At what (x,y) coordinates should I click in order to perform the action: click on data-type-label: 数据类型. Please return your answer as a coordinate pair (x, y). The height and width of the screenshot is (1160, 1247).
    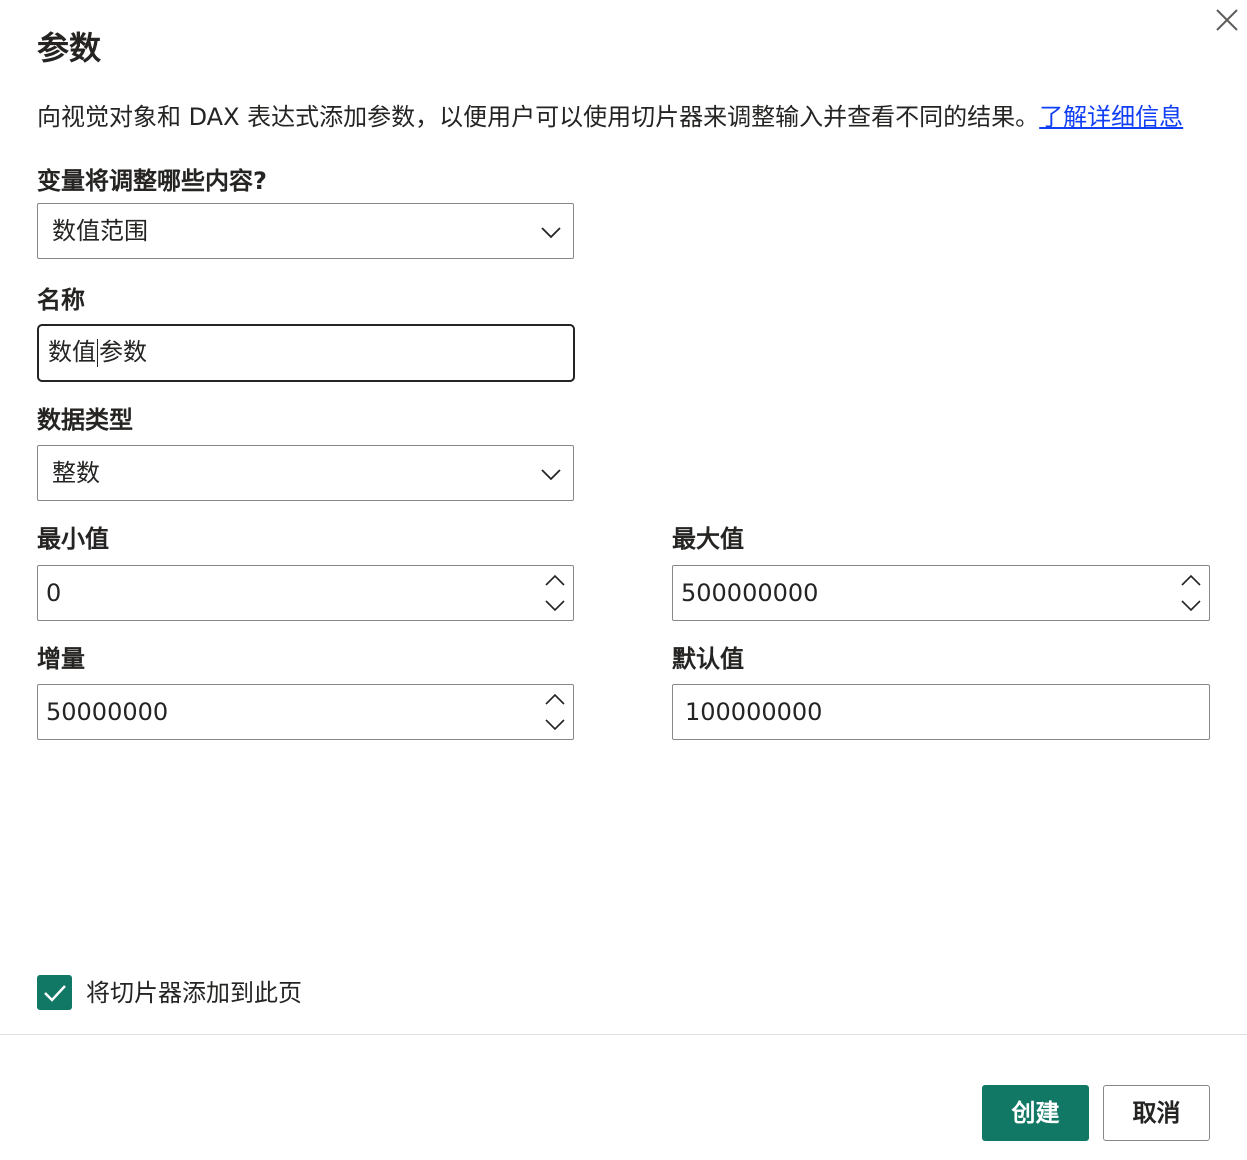
    Looking at the image, I should click on (85, 420).